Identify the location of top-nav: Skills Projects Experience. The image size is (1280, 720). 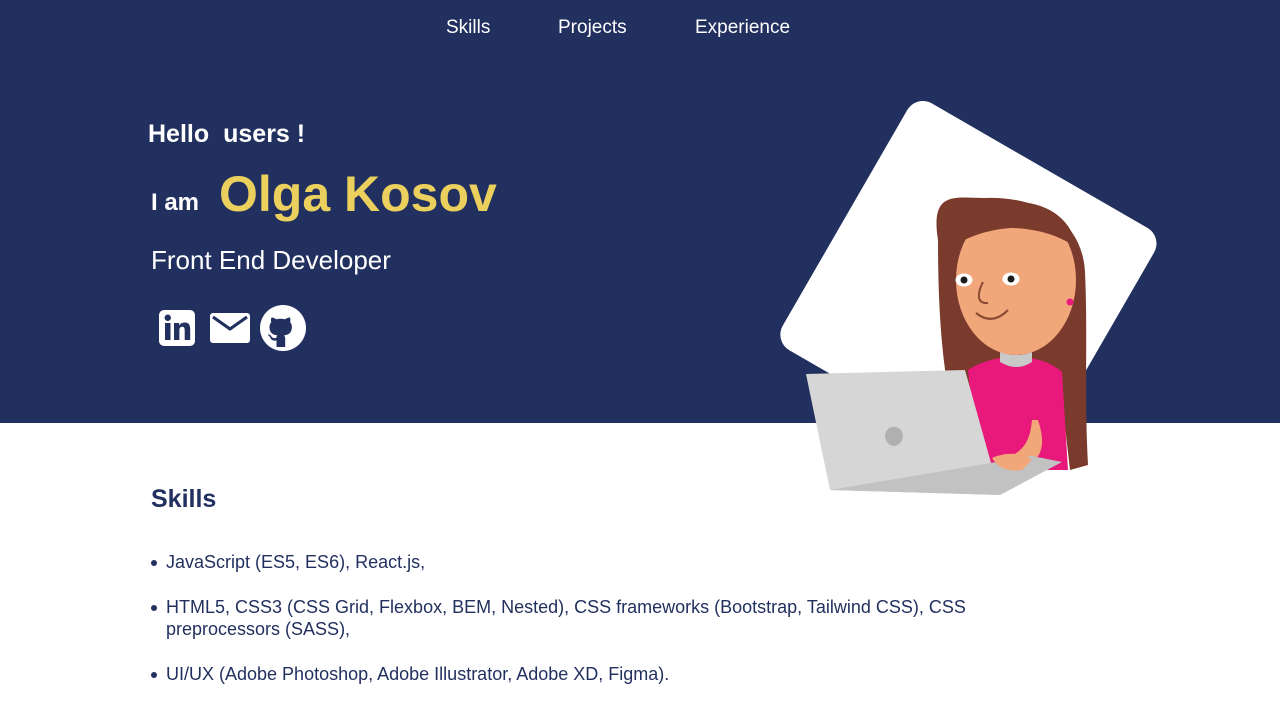
(640, 29).